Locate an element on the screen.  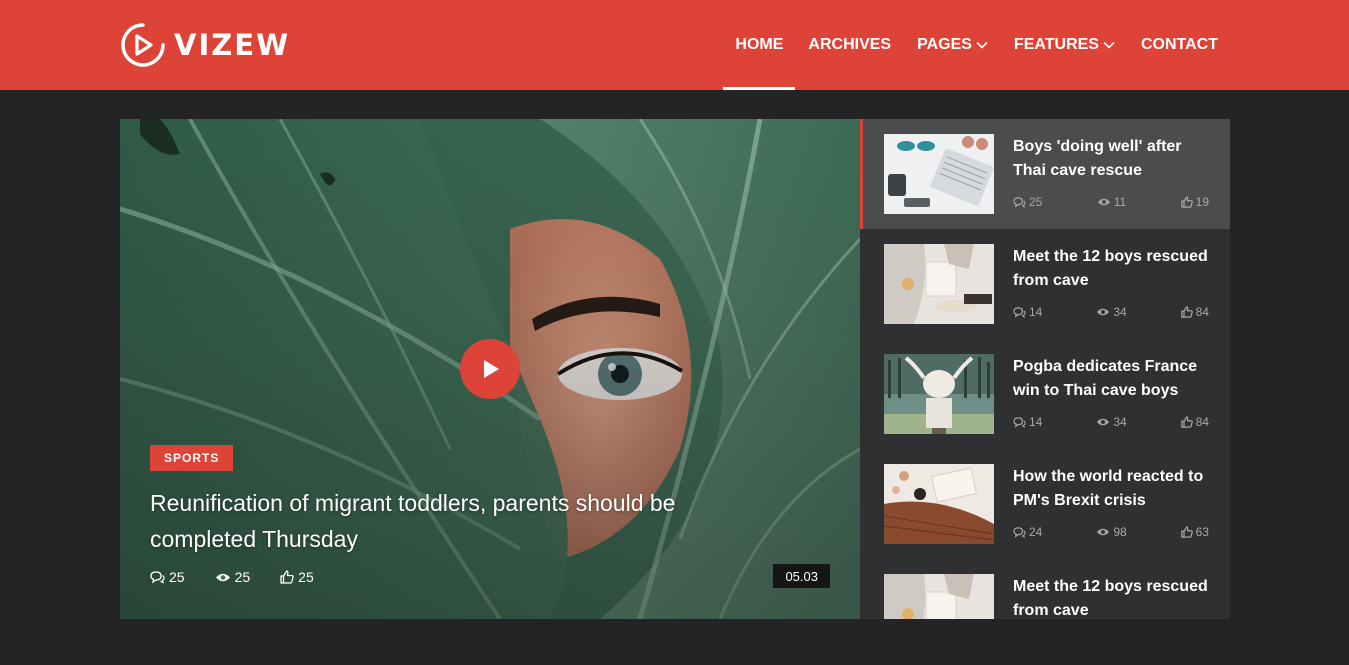
views-count: 11 is located at coordinates (1111, 202).